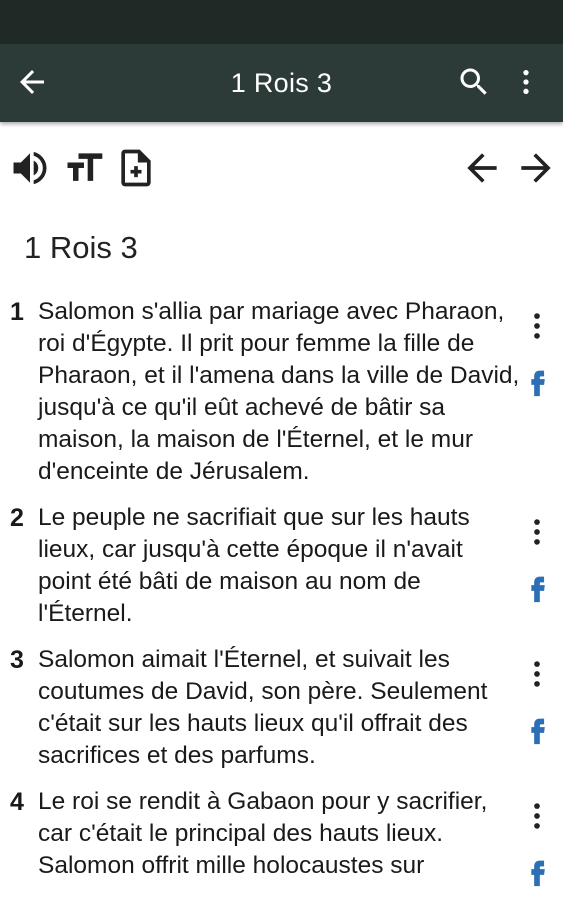 The height and width of the screenshot is (900, 563). What do you see at coordinates (17, 518) in the screenshot?
I see `verse-number: 2` at bounding box center [17, 518].